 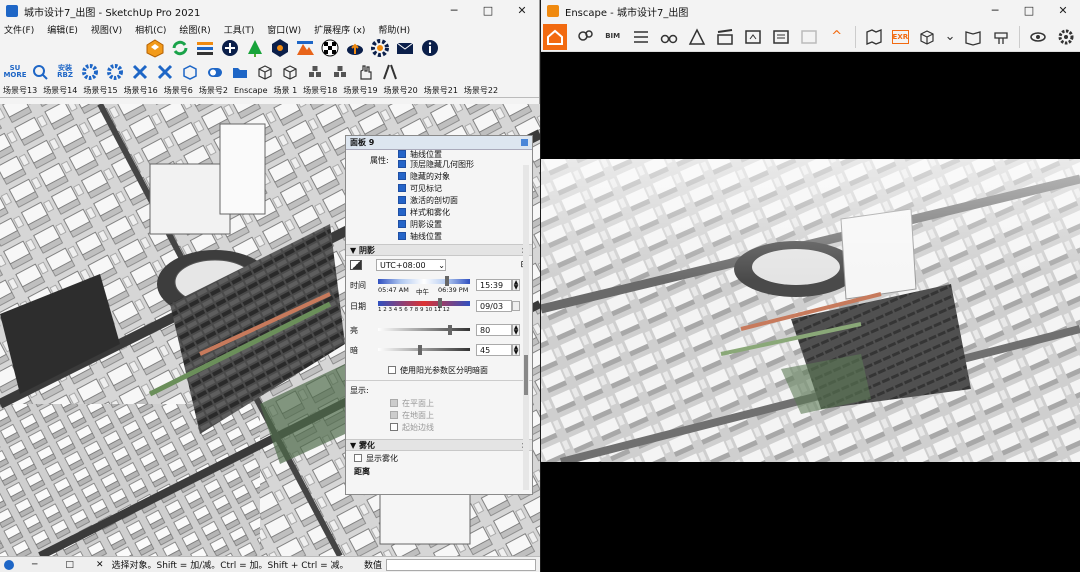 What do you see at coordinates (280, 48) in the screenshot?
I see `hexagon-icon` at bounding box center [280, 48].